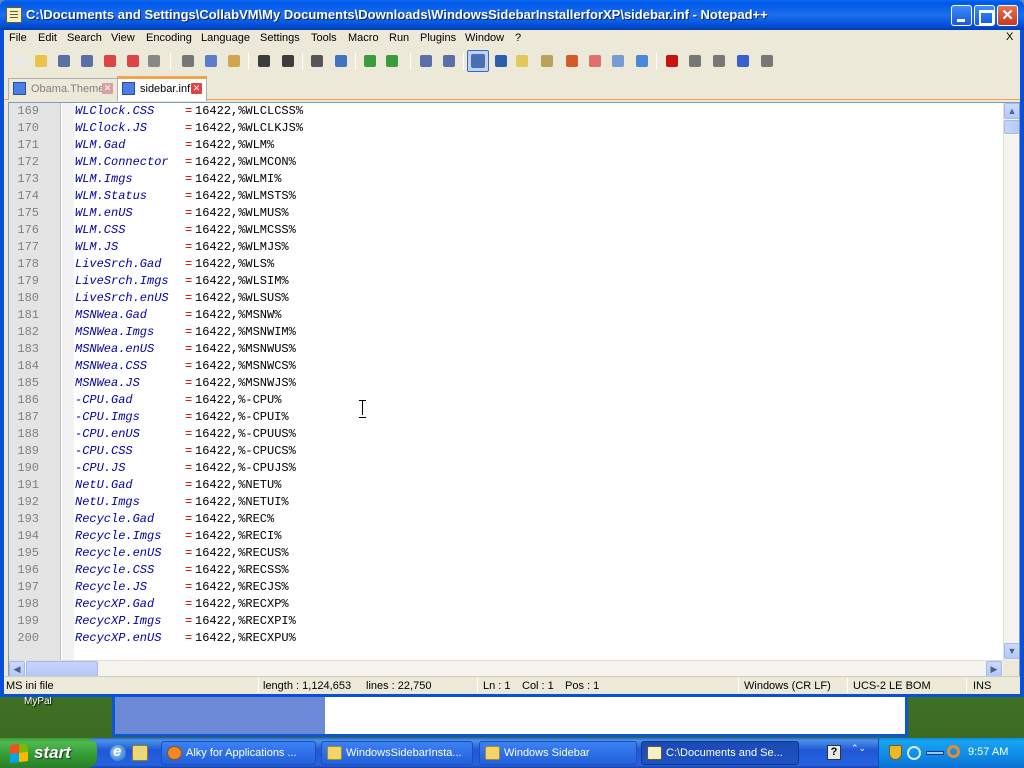 This screenshot has width=1024, height=768. Describe the element at coordinates (743, 61) in the screenshot. I see `run-macro-multiple-icon` at that location.